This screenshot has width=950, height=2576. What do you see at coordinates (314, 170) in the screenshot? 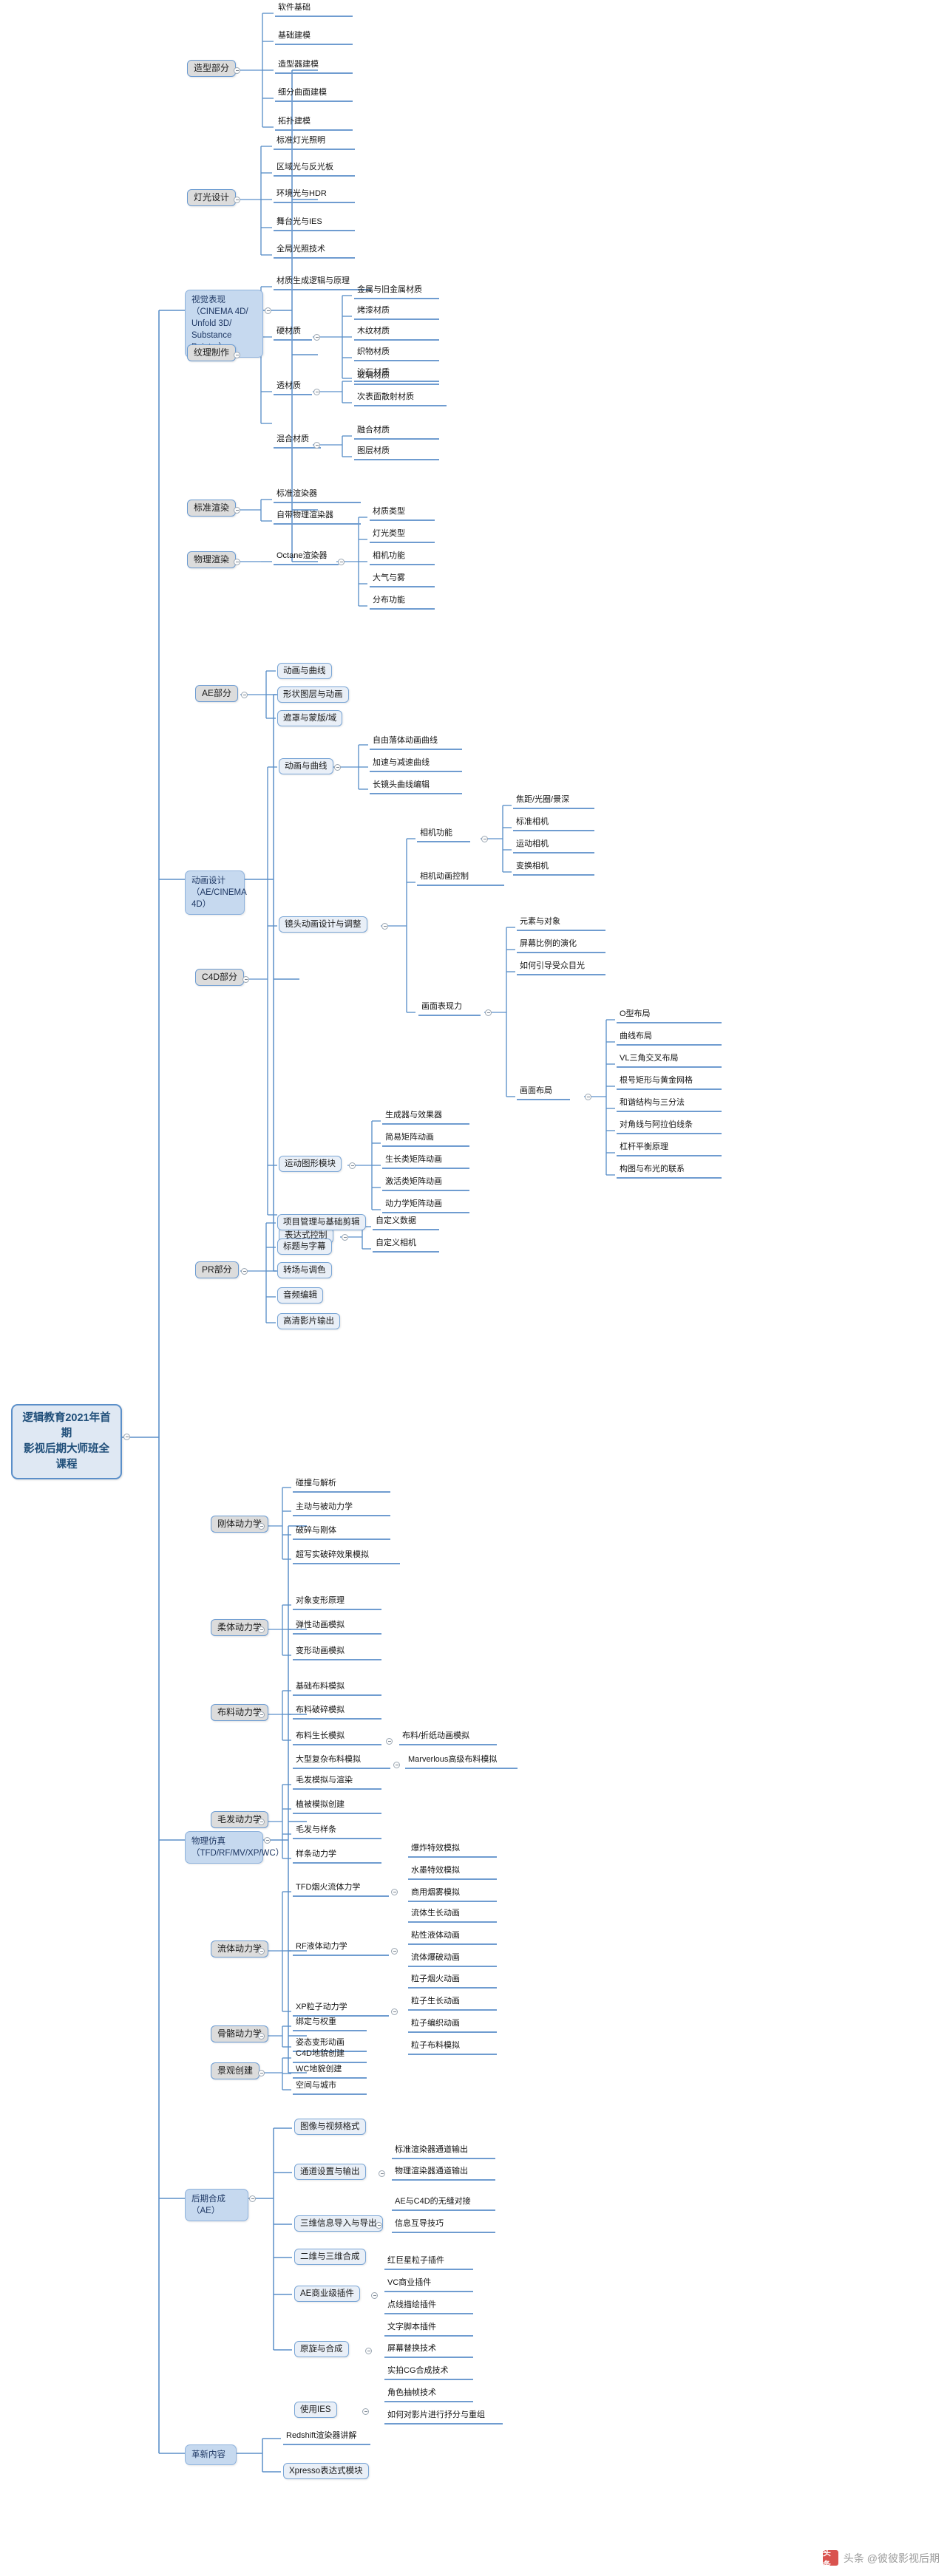
I see `leaf-area-light: 区域光与反光板` at bounding box center [314, 170].